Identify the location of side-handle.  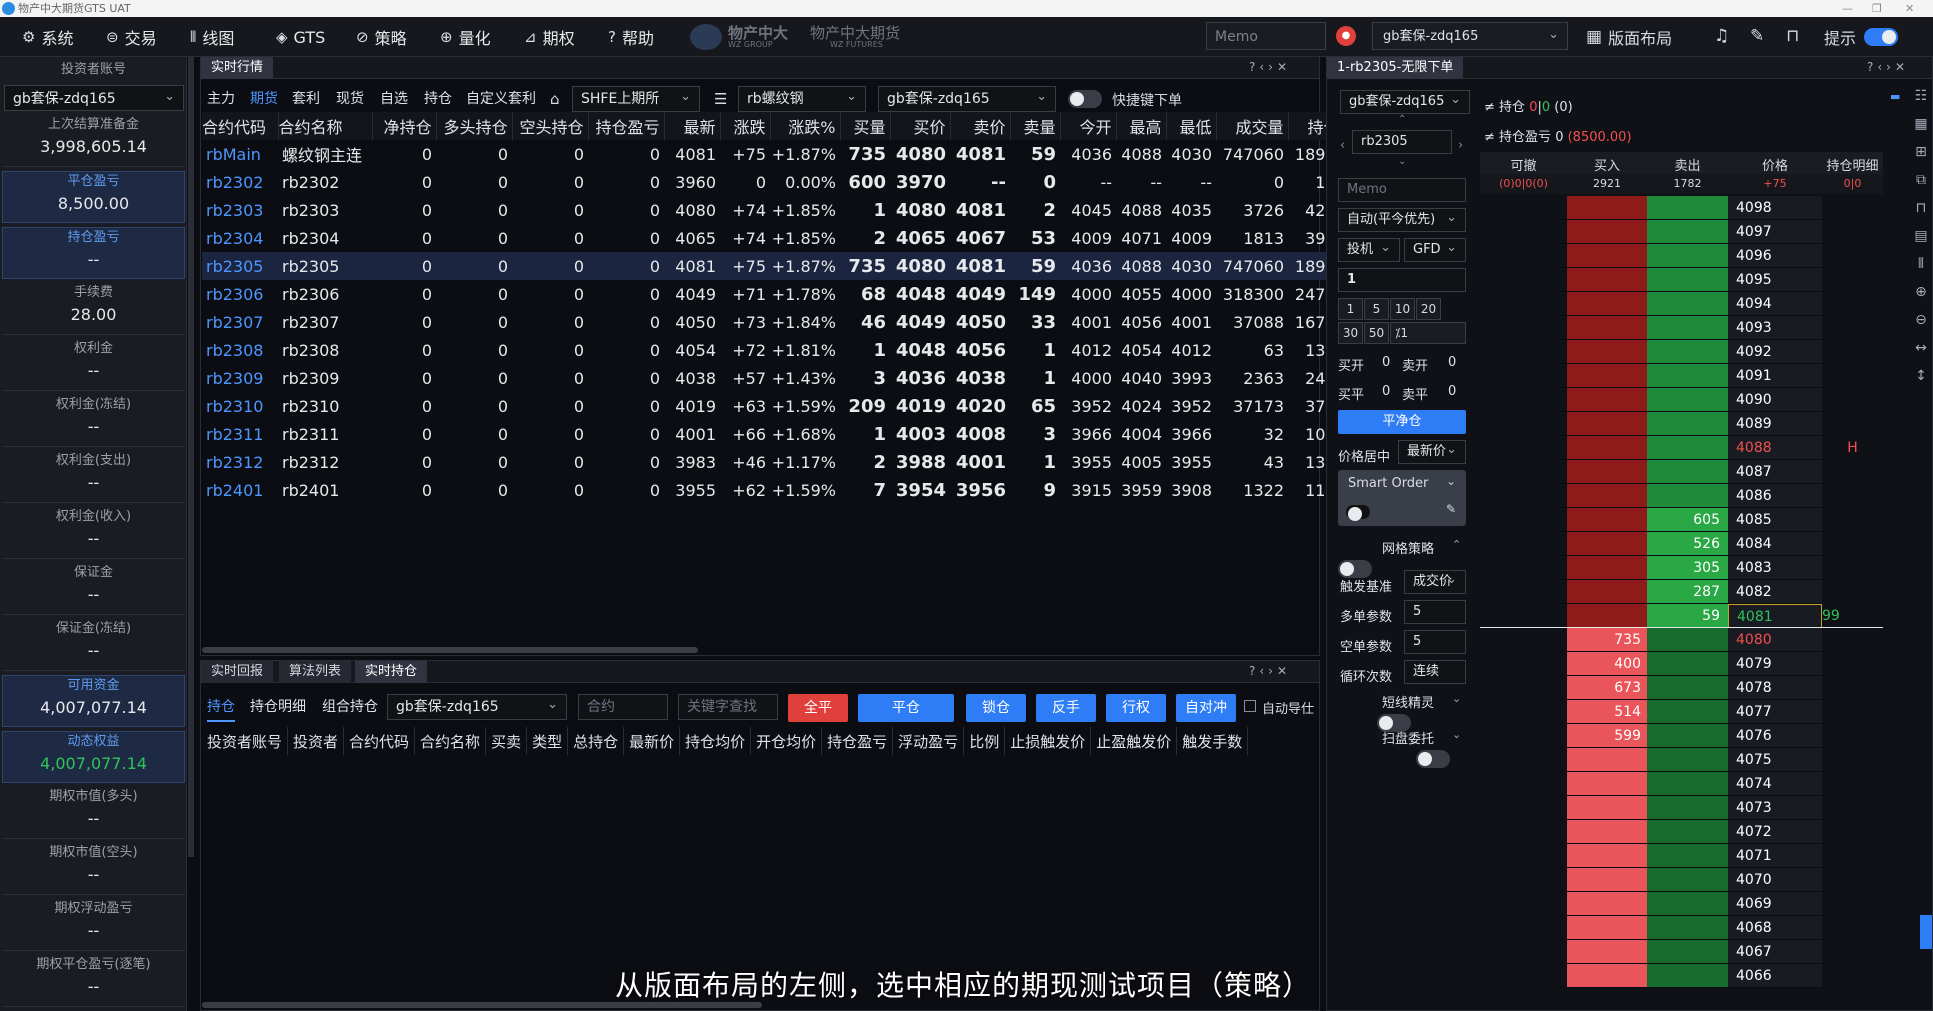
(1926, 932).